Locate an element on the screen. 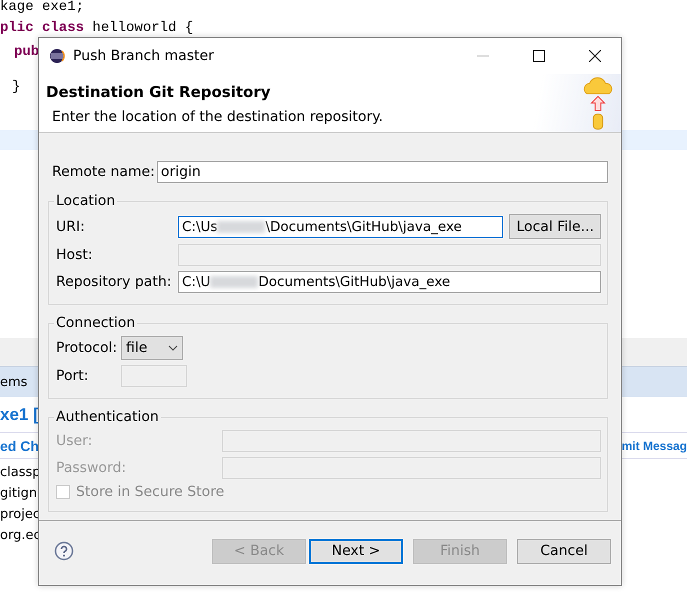  field-label: Port: is located at coordinates (73, 376).